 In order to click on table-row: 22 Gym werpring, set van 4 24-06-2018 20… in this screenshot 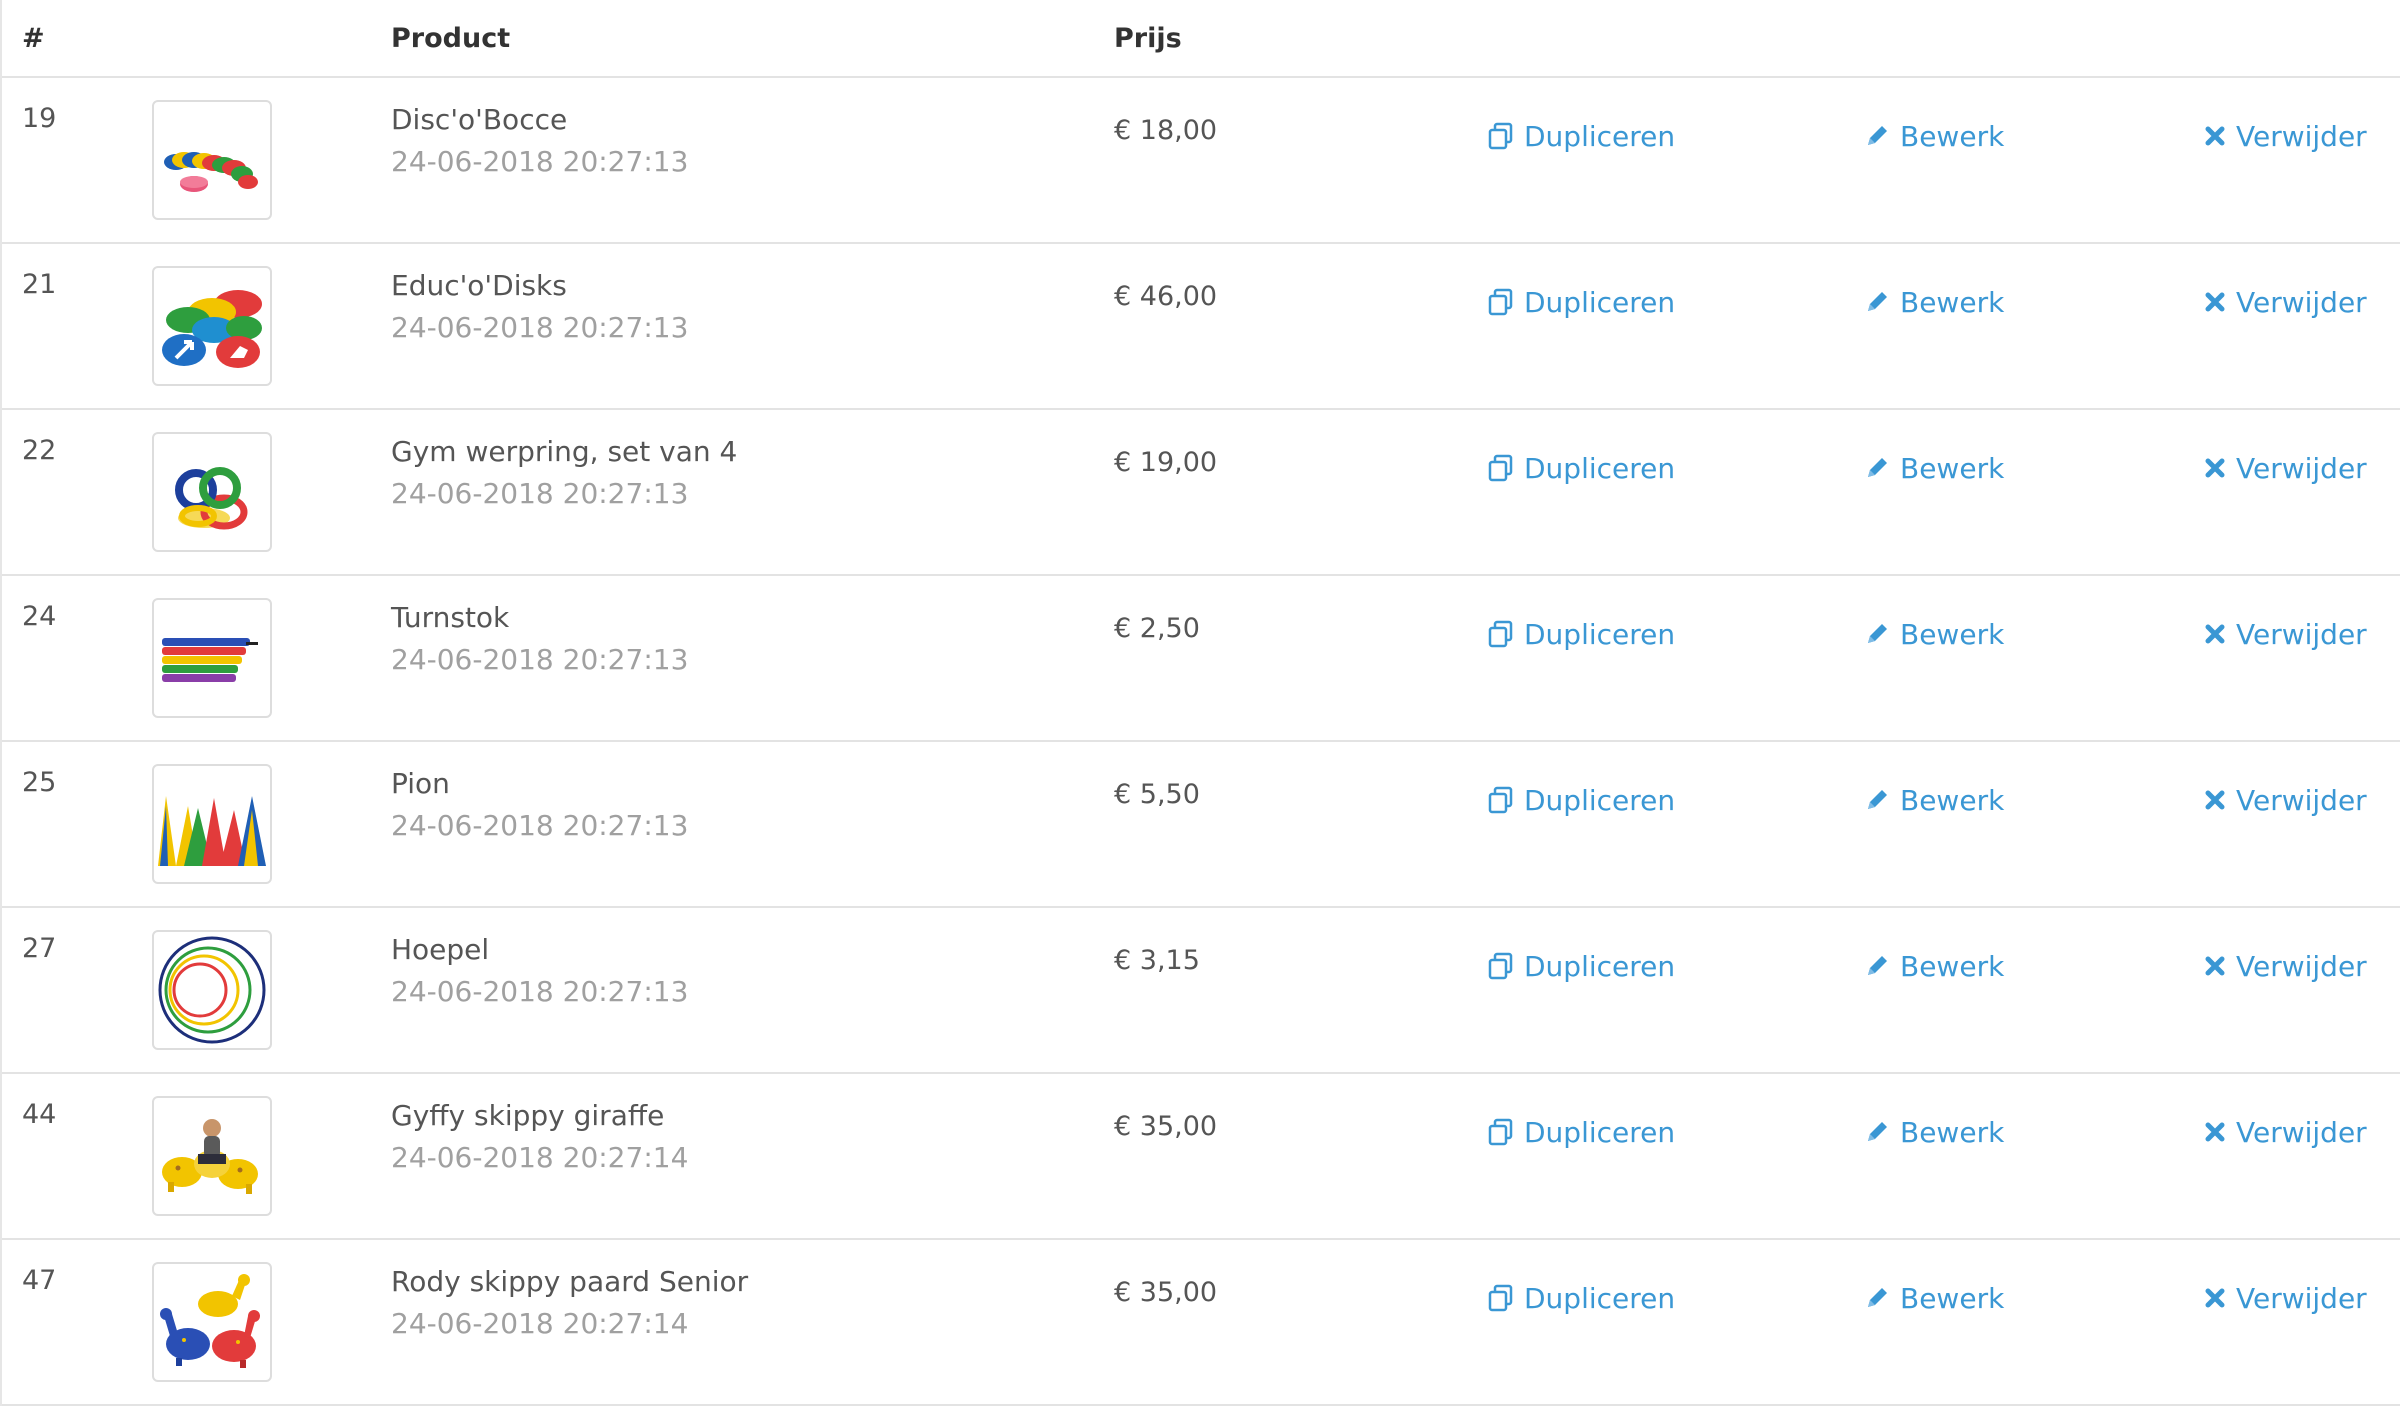, I will do `click(1201, 493)`.